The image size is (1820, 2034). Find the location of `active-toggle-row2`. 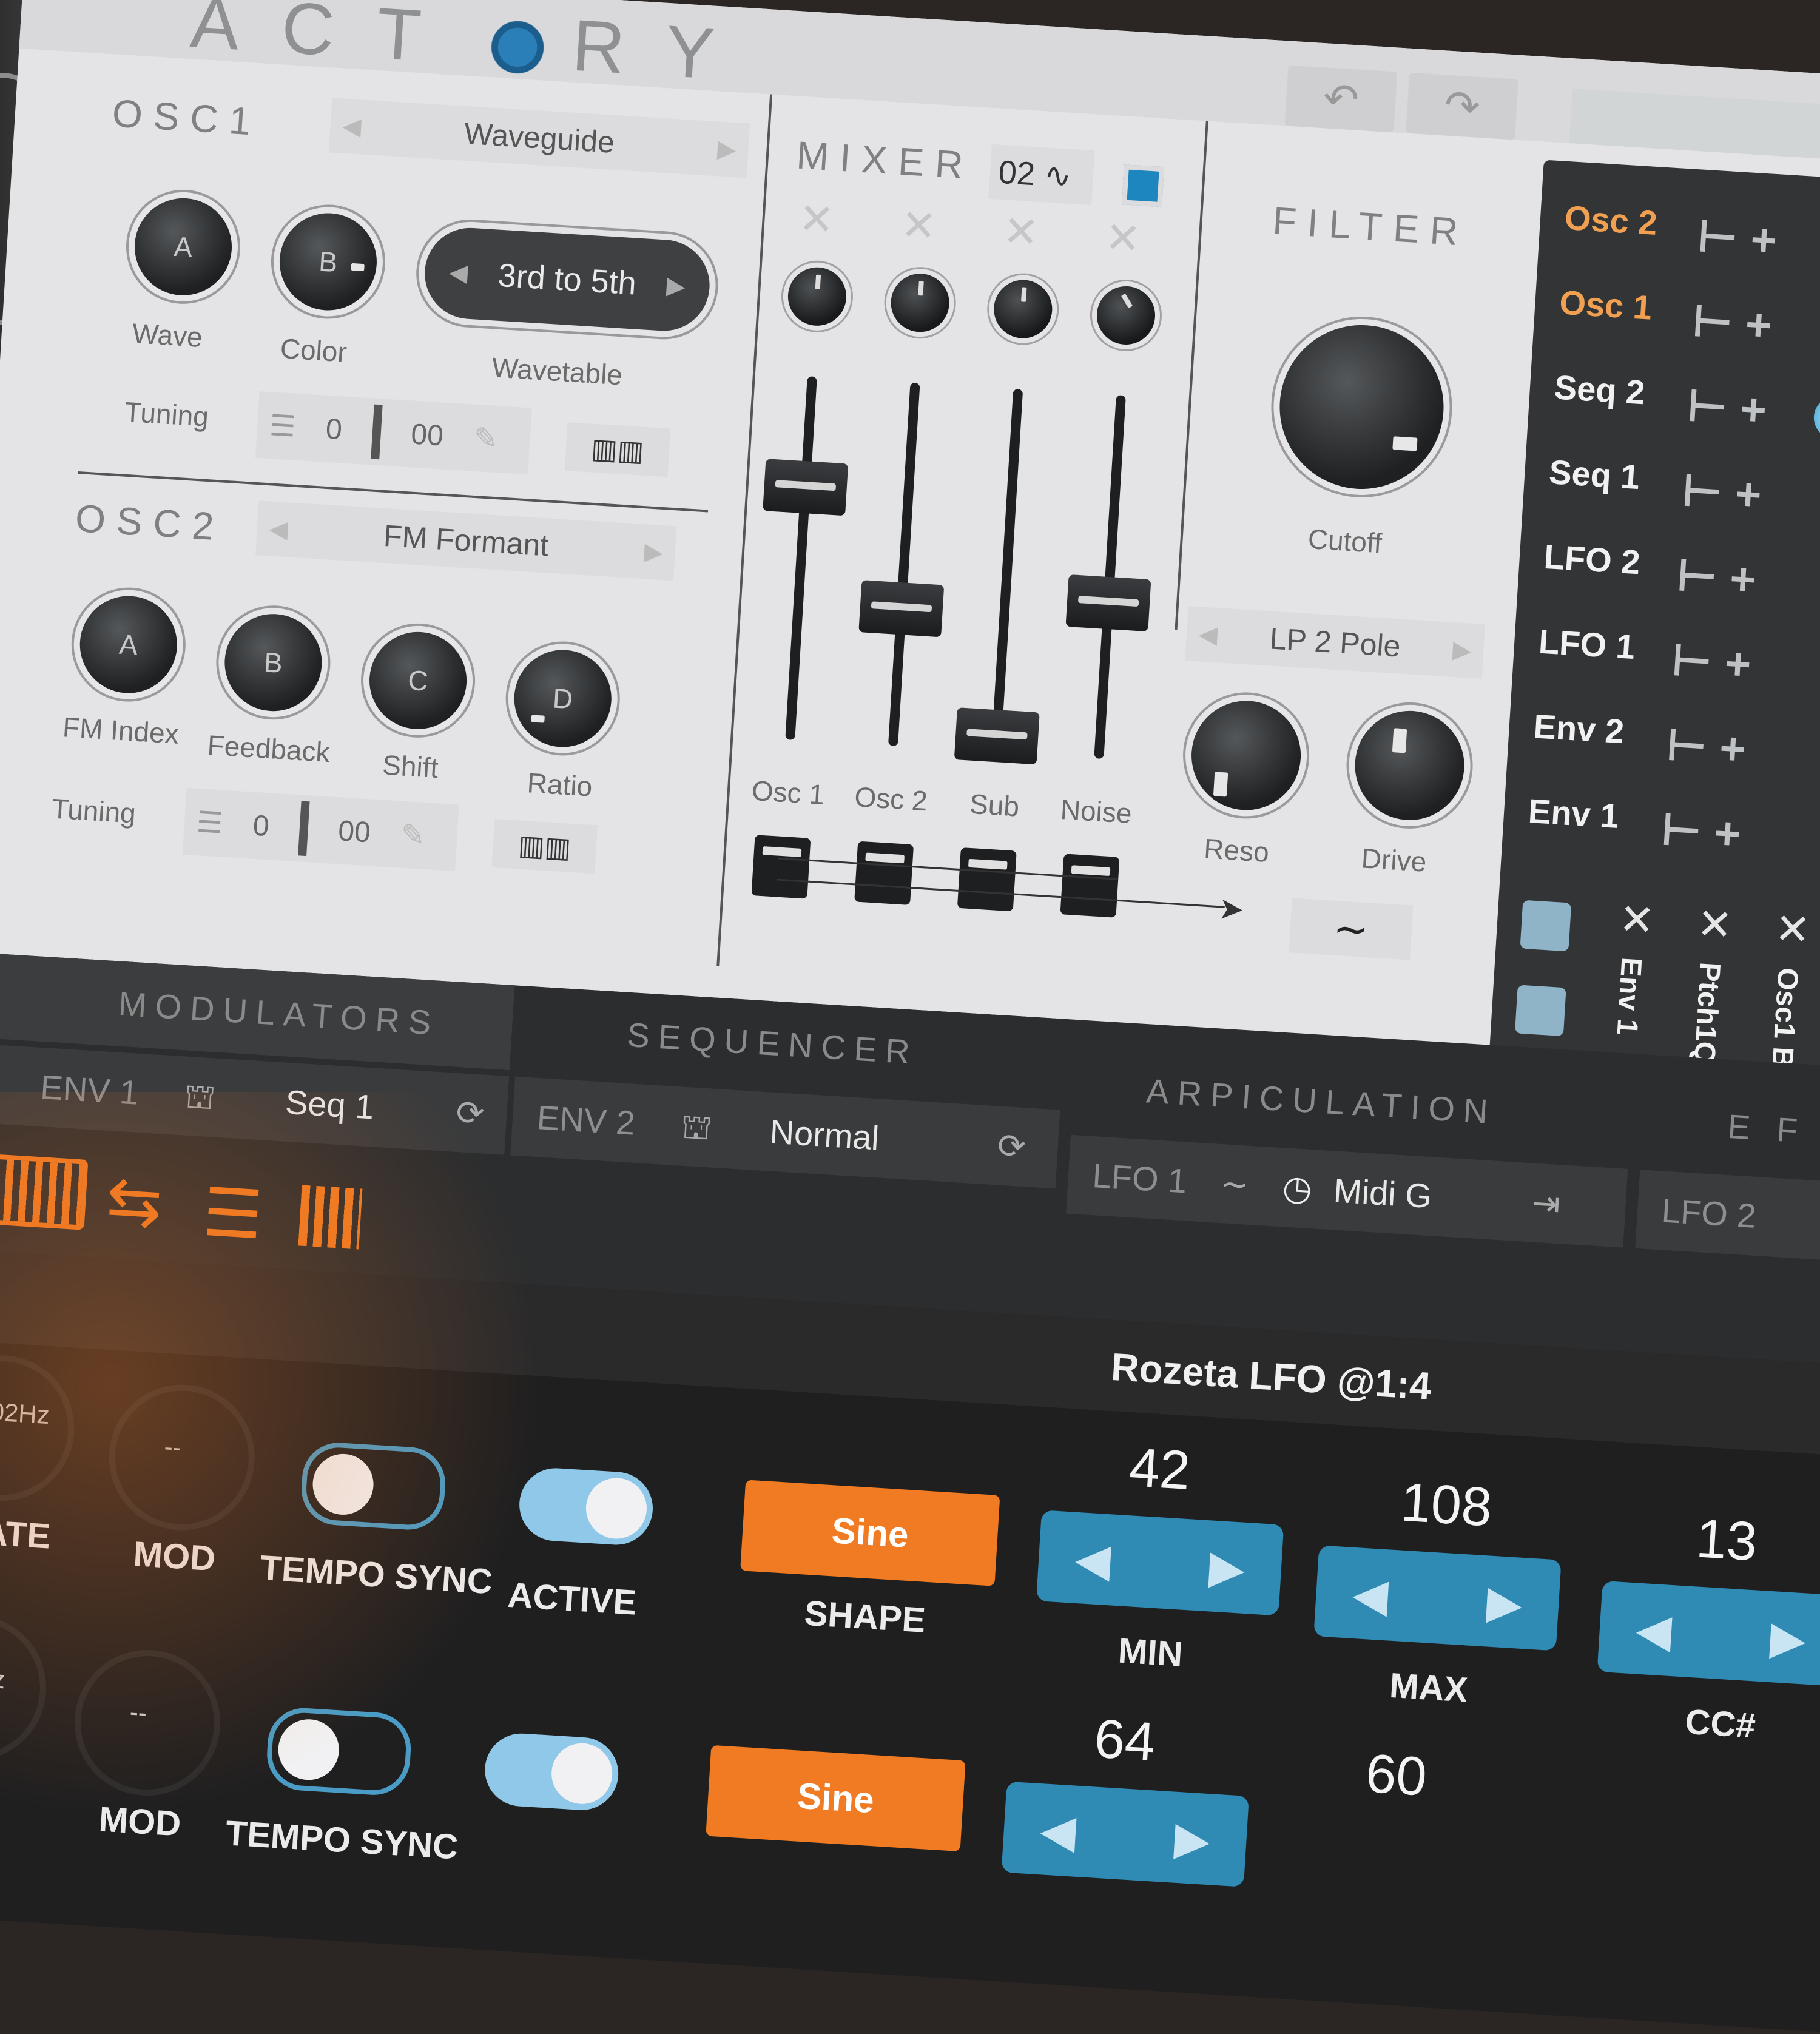

active-toggle-row2 is located at coordinates (551, 1772).